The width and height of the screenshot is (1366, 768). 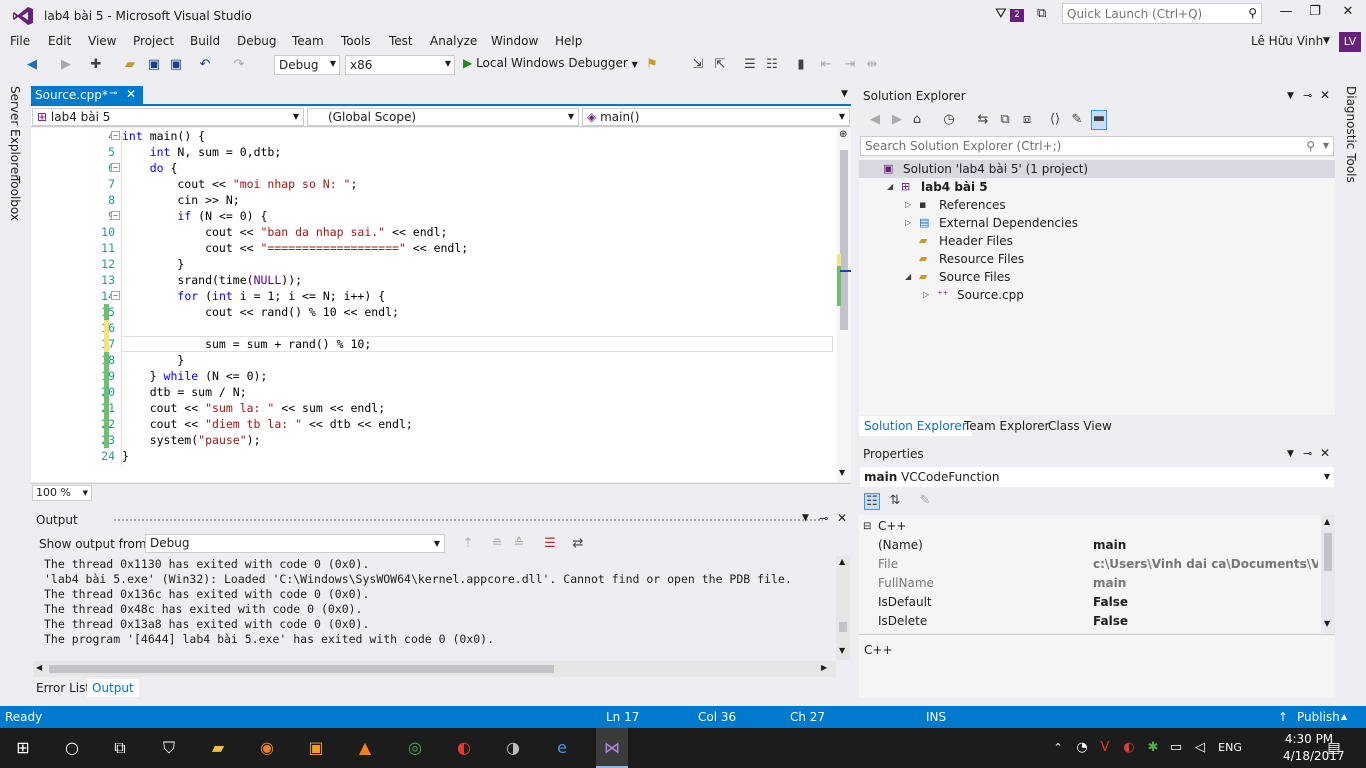 What do you see at coordinates (1205, 545) in the screenshot?
I see `property-value: main` at bounding box center [1205, 545].